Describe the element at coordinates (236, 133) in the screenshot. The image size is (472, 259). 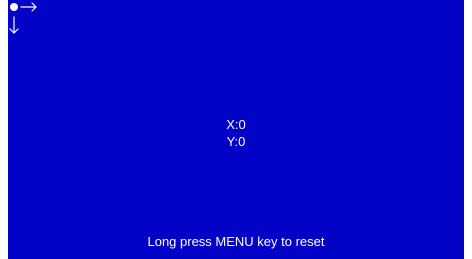
I see `coordinate-readout: X:0 Y:0` at that location.